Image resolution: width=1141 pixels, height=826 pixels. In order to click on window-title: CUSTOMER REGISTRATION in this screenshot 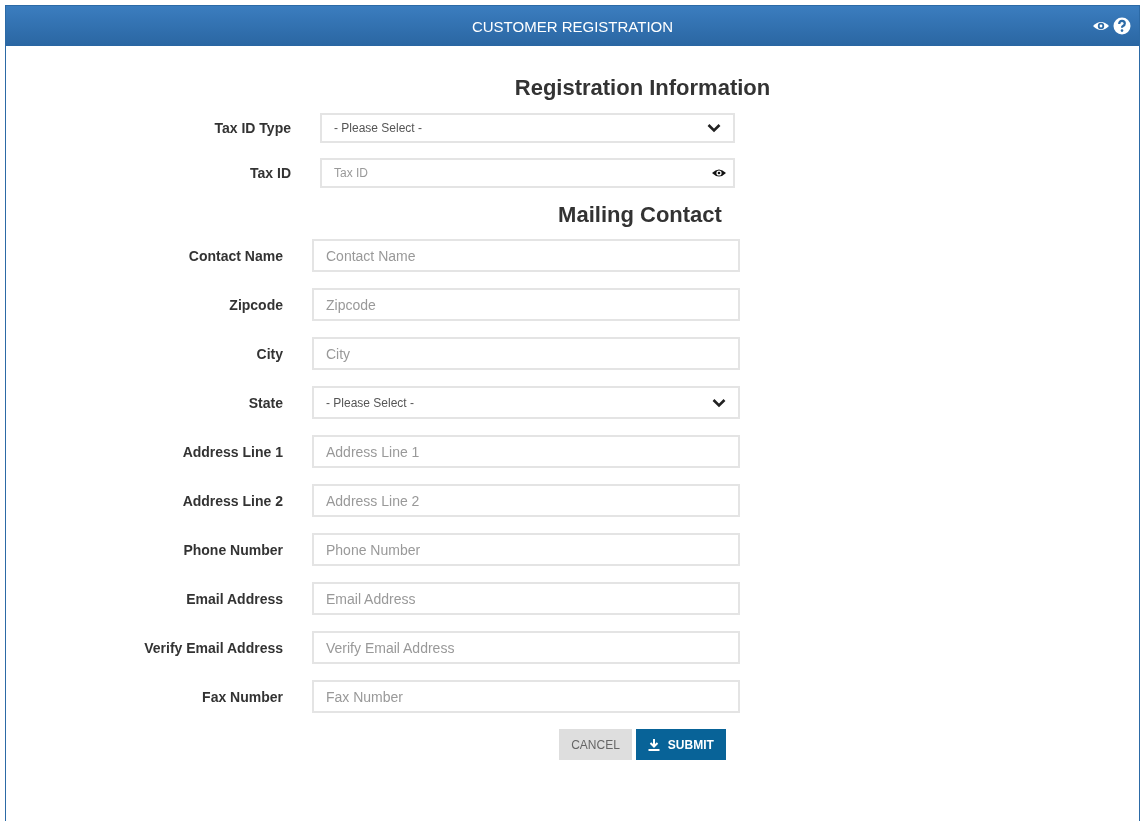, I will do `click(572, 26)`.